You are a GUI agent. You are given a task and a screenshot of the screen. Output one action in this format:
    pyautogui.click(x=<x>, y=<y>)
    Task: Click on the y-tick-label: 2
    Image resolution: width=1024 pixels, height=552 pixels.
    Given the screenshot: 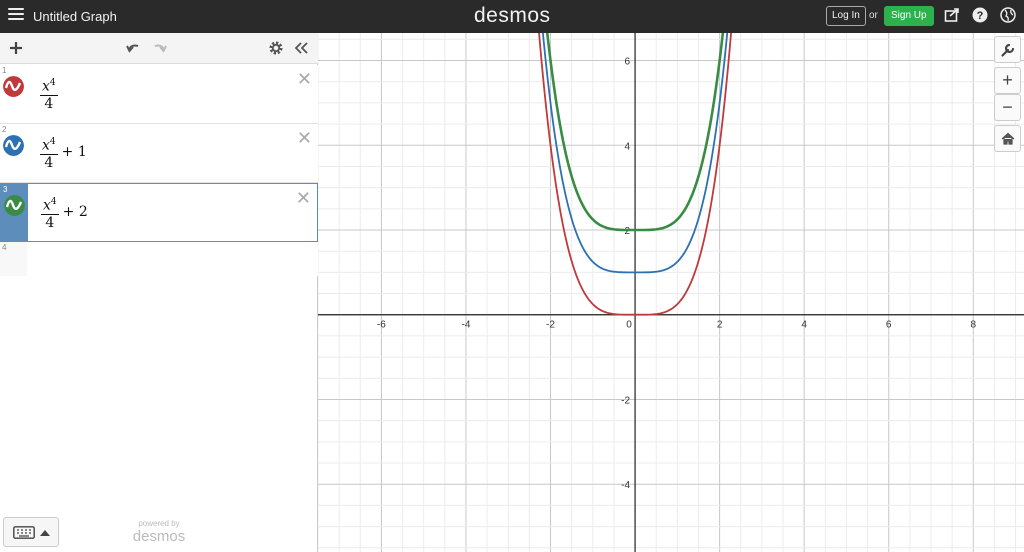 What is the action you would take?
    pyautogui.click(x=628, y=231)
    